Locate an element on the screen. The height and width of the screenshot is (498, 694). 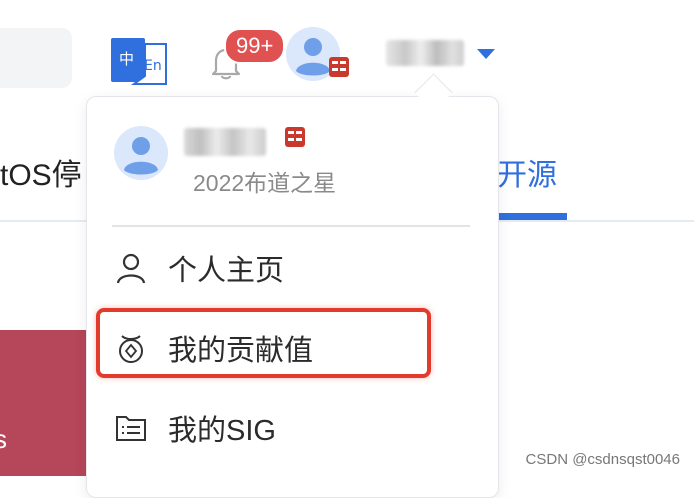
translate-icon: 中 En is located at coordinates (139, 61).